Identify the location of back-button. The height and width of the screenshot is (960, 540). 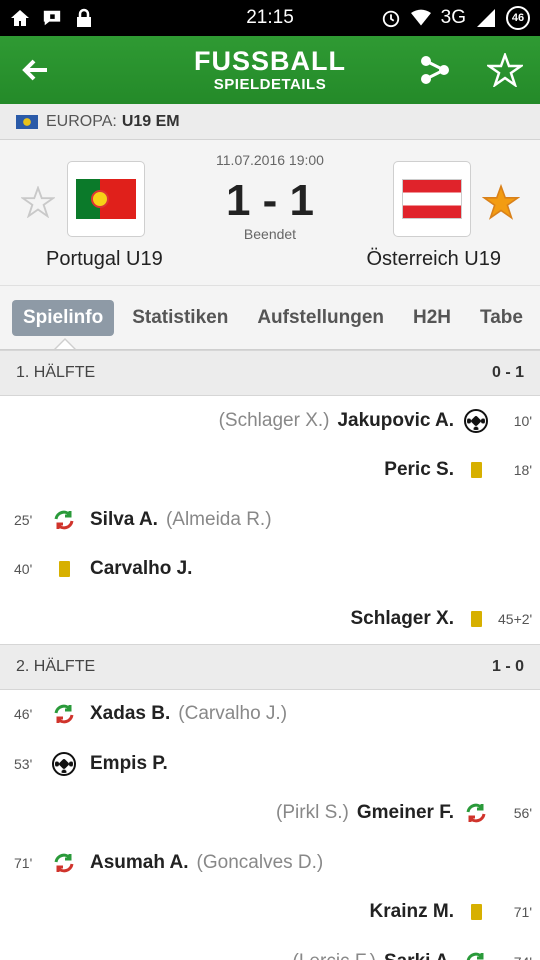
(35, 70).